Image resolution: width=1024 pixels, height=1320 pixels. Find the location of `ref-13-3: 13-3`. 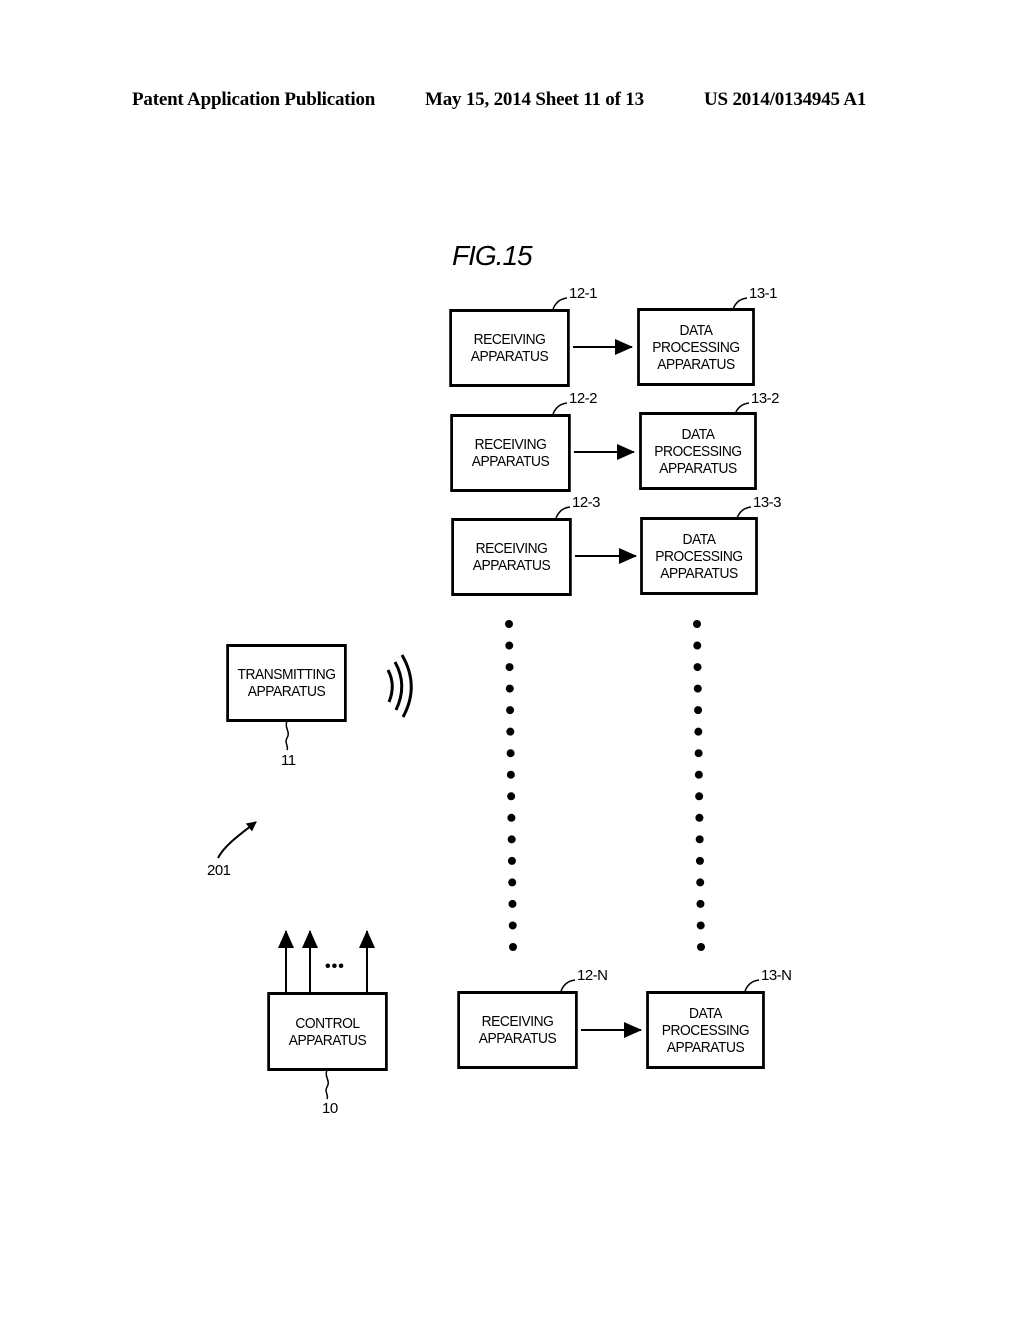

ref-13-3: 13-3 is located at coordinates (767, 502).